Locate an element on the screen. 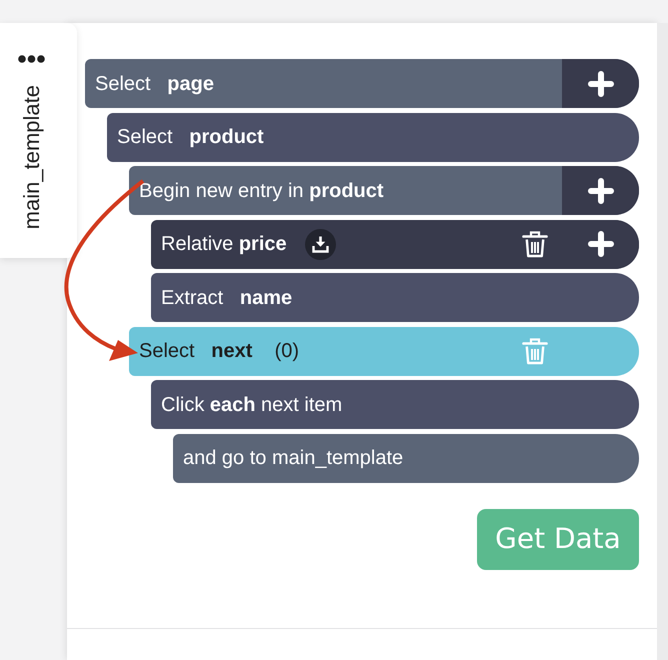  step-label: Select product is located at coordinates (190, 137).